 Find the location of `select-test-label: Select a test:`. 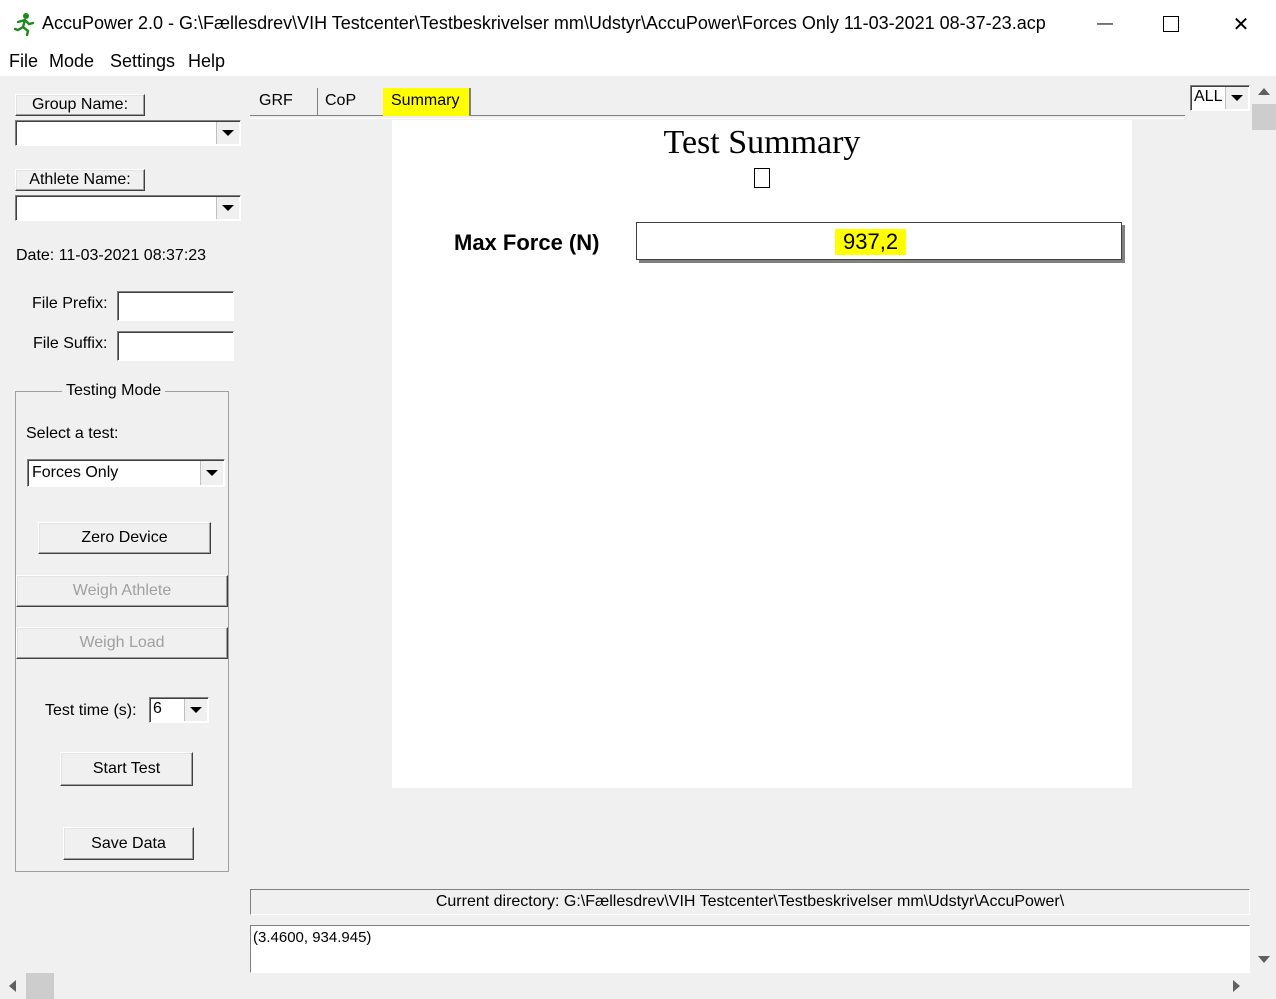

select-test-label: Select a test: is located at coordinates (72, 433).